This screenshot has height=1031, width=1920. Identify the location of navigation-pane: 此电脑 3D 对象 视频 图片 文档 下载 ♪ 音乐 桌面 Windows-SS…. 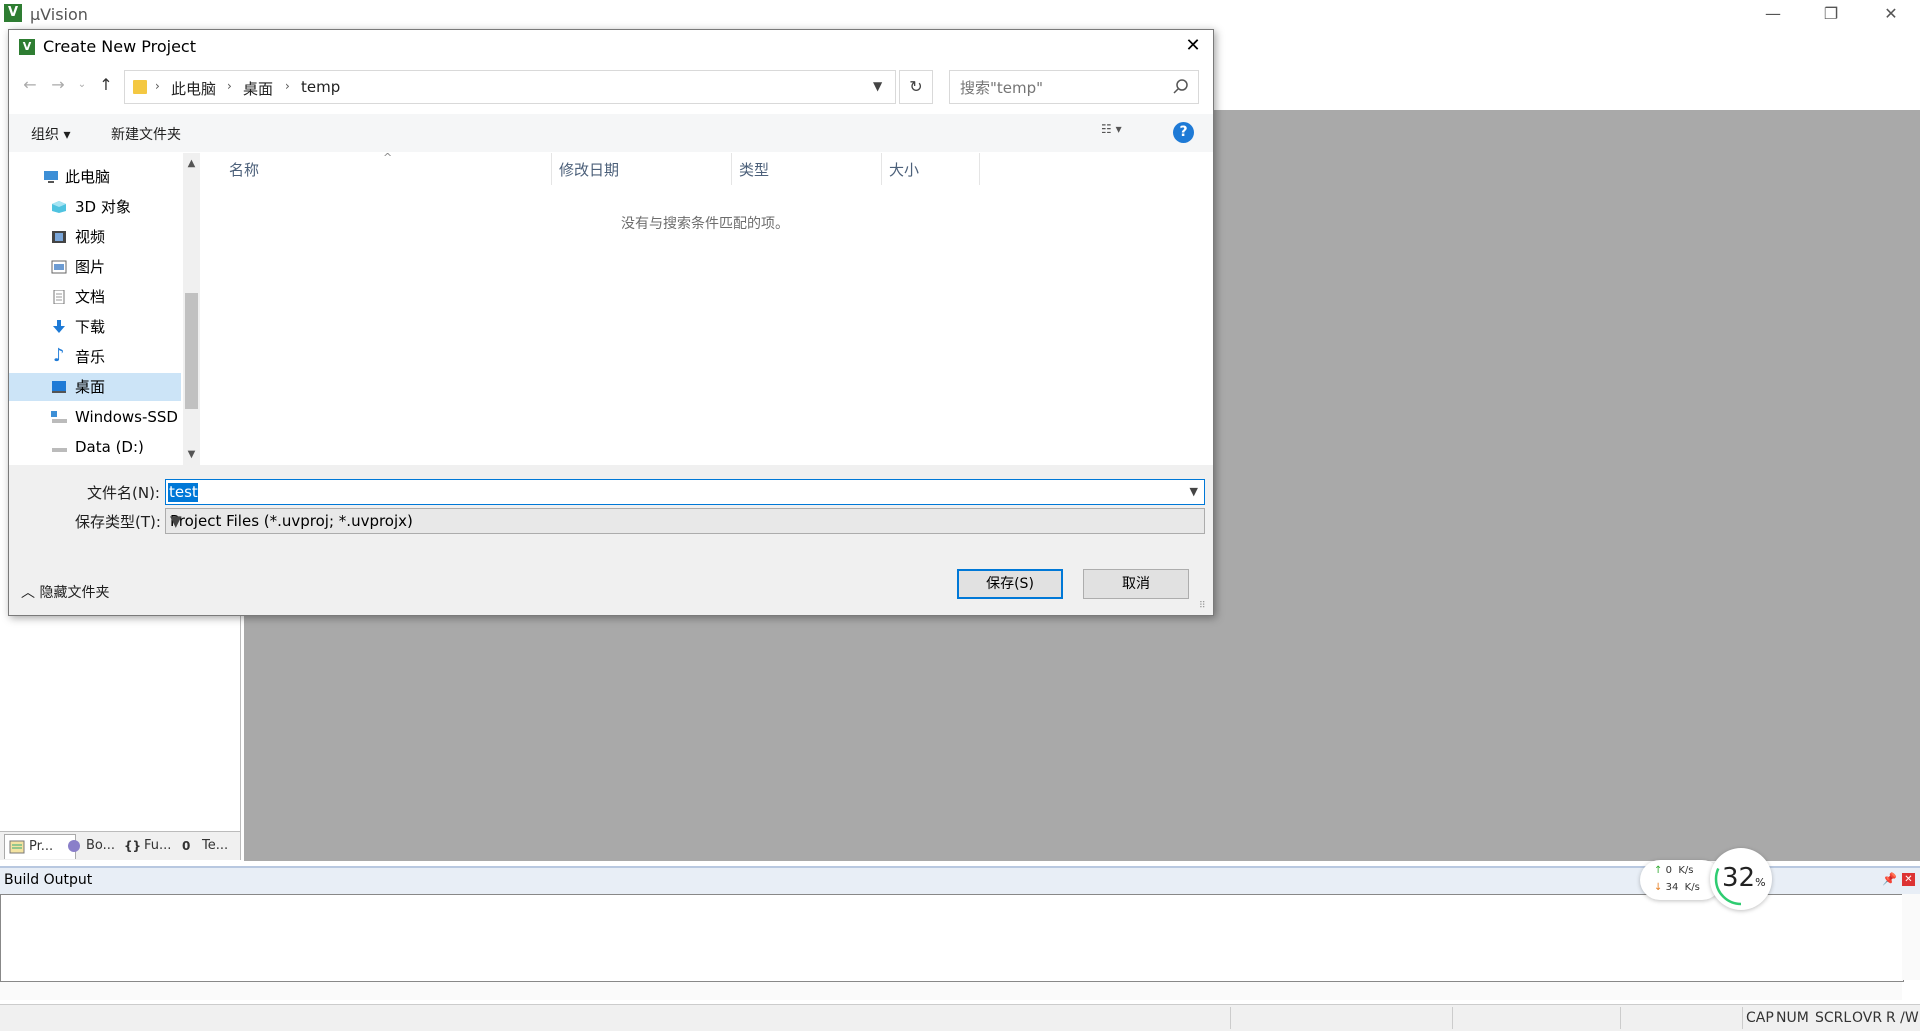
(105, 309).